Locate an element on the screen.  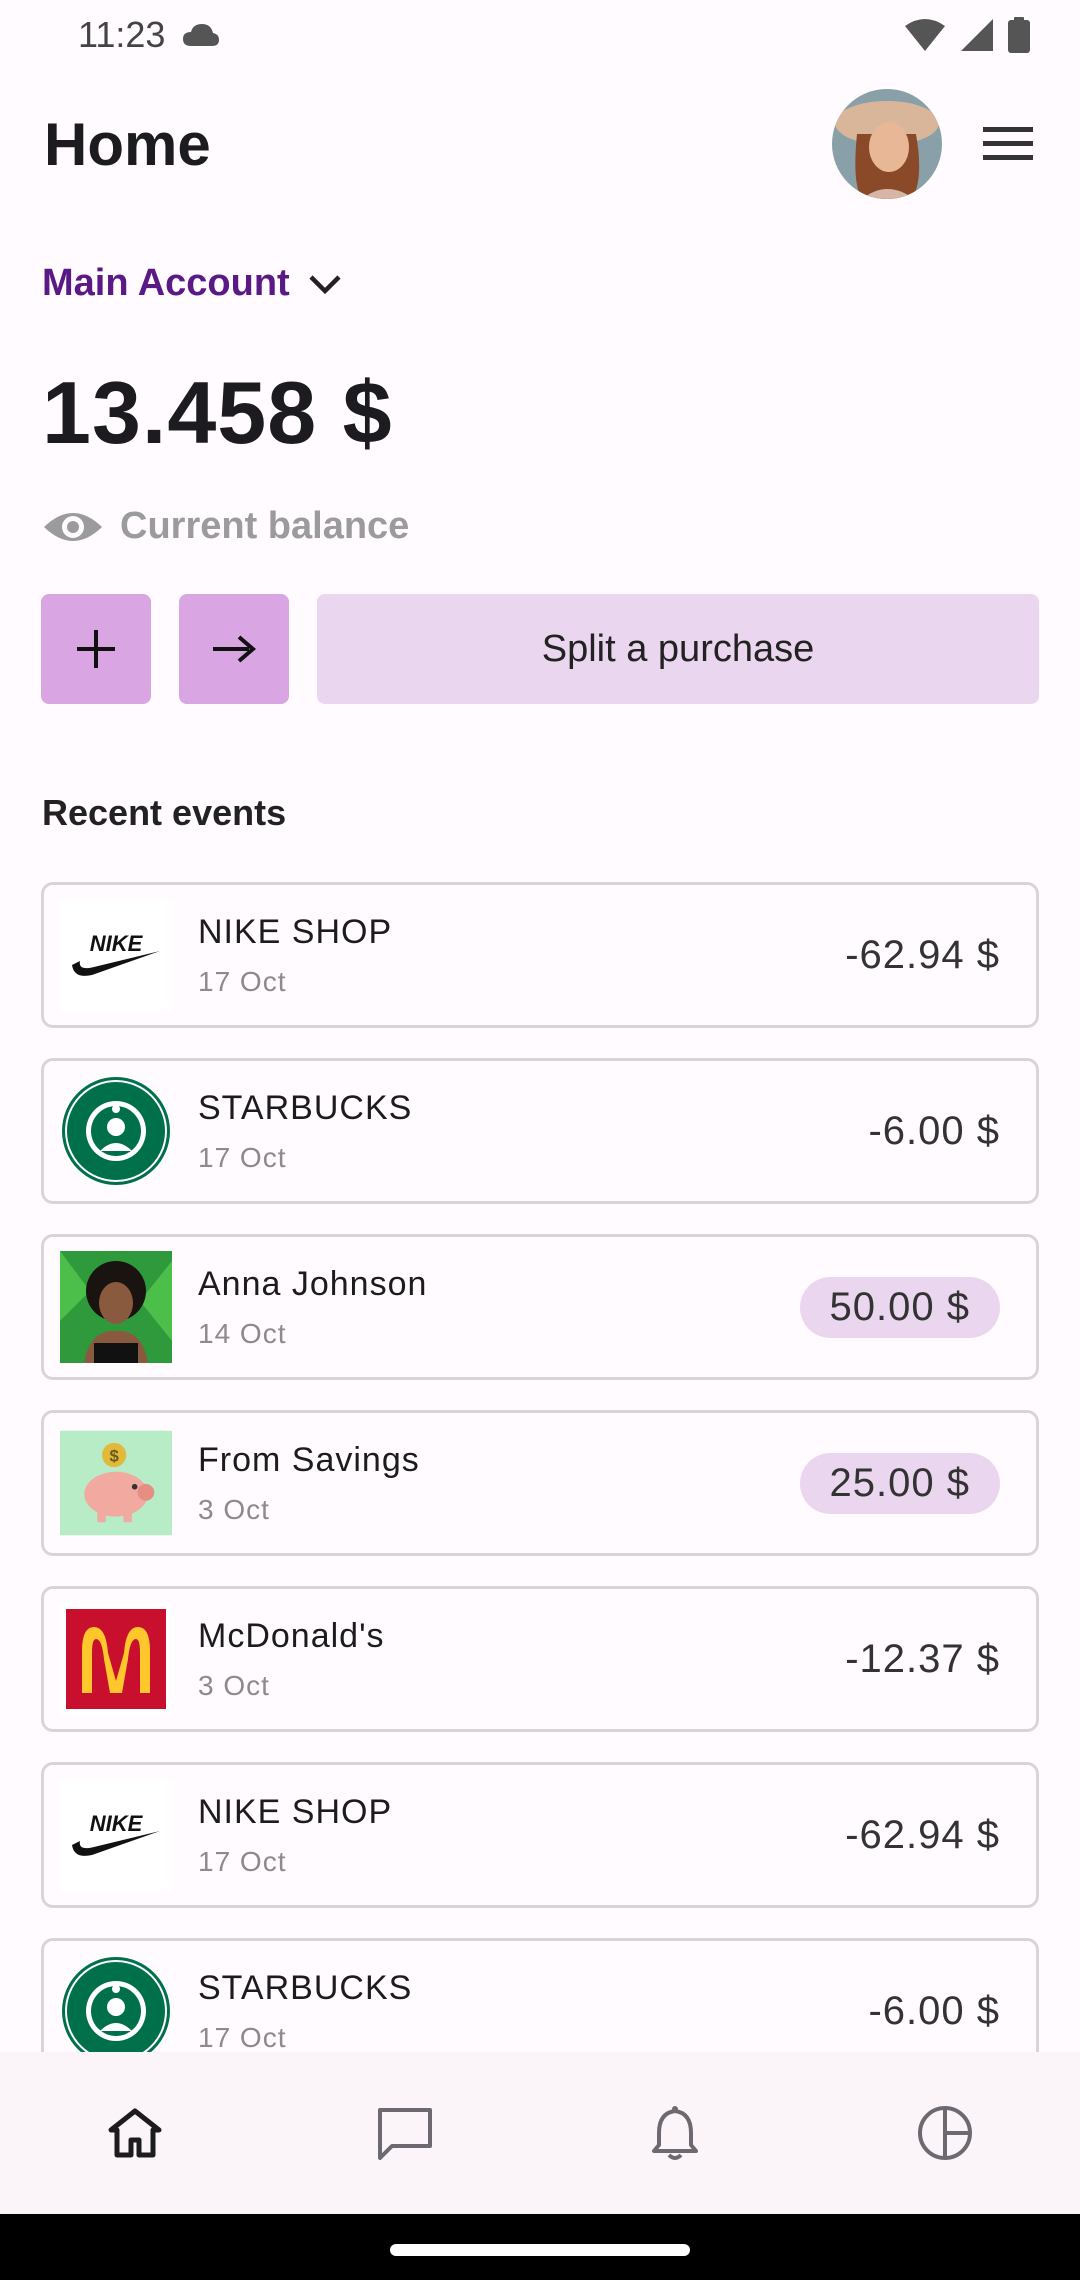
nav-notifications is located at coordinates (675, 2133).